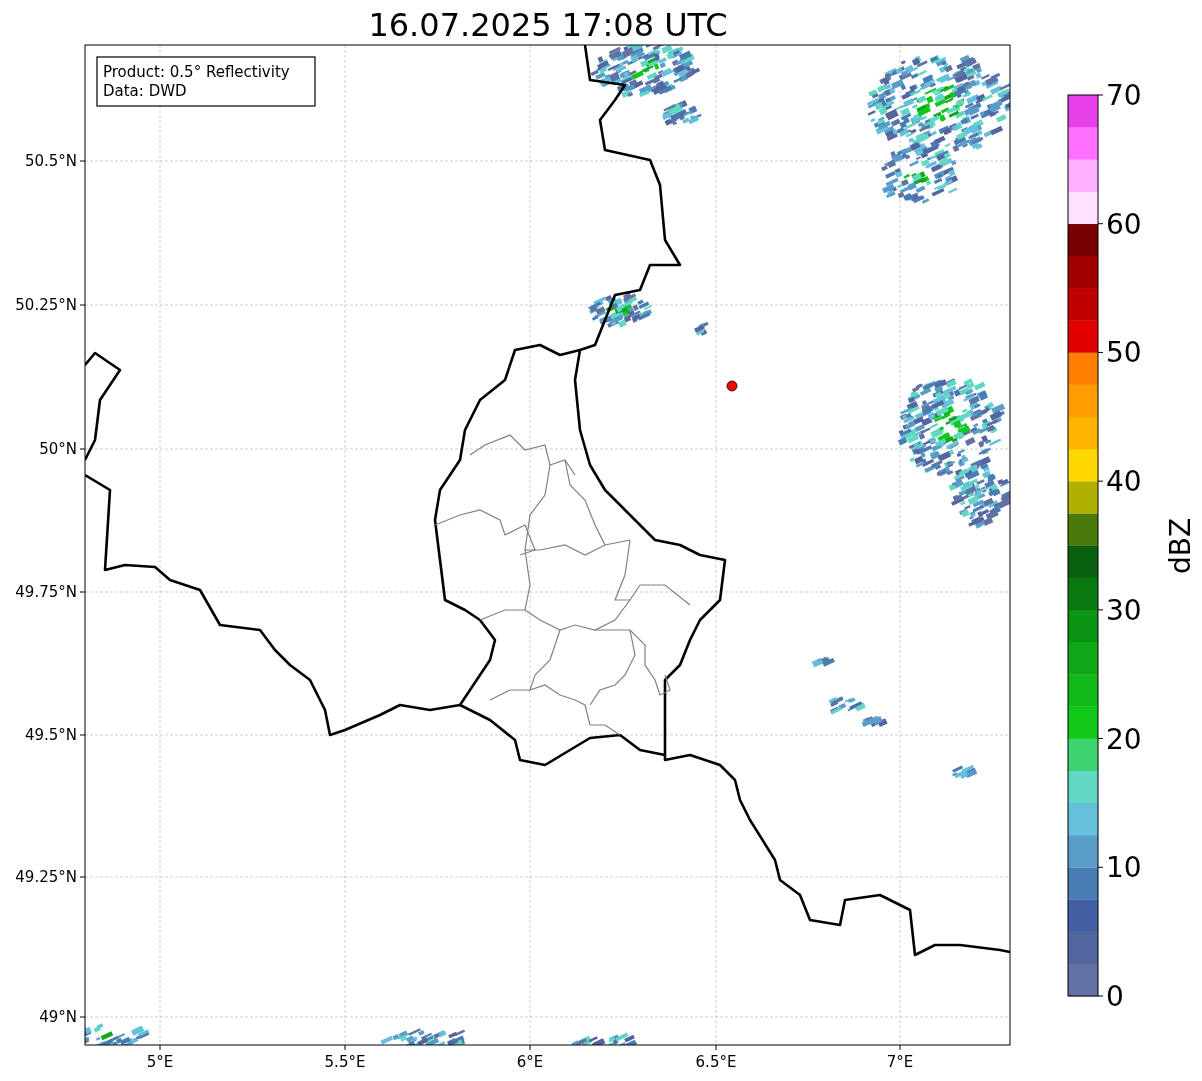 This screenshot has width=1202, height=1081. What do you see at coordinates (548, 25) in the screenshot?
I see `chart-title: 16.07.2025 17:08 UTC` at bounding box center [548, 25].